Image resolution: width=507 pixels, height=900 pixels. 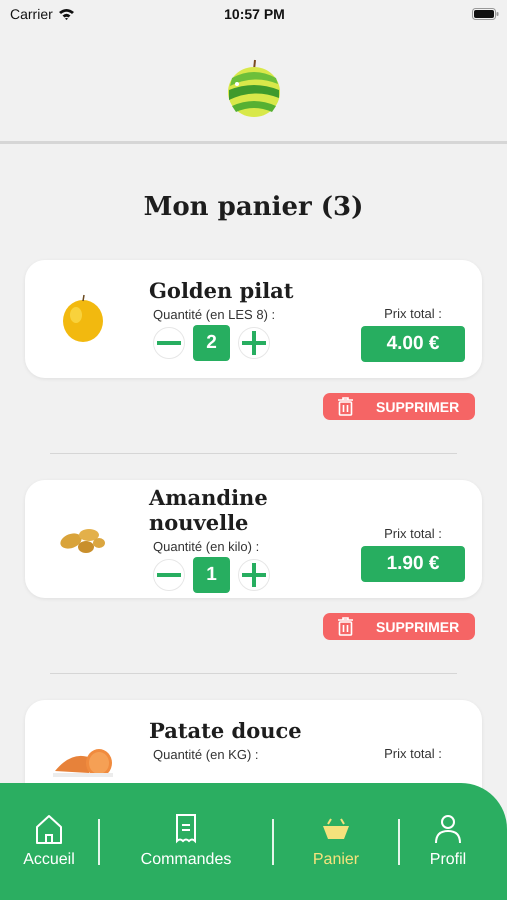 What do you see at coordinates (206, 546) in the screenshot?
I see `quantity-label: Quantité (en kilo) :` at bounding box center [206, 546].